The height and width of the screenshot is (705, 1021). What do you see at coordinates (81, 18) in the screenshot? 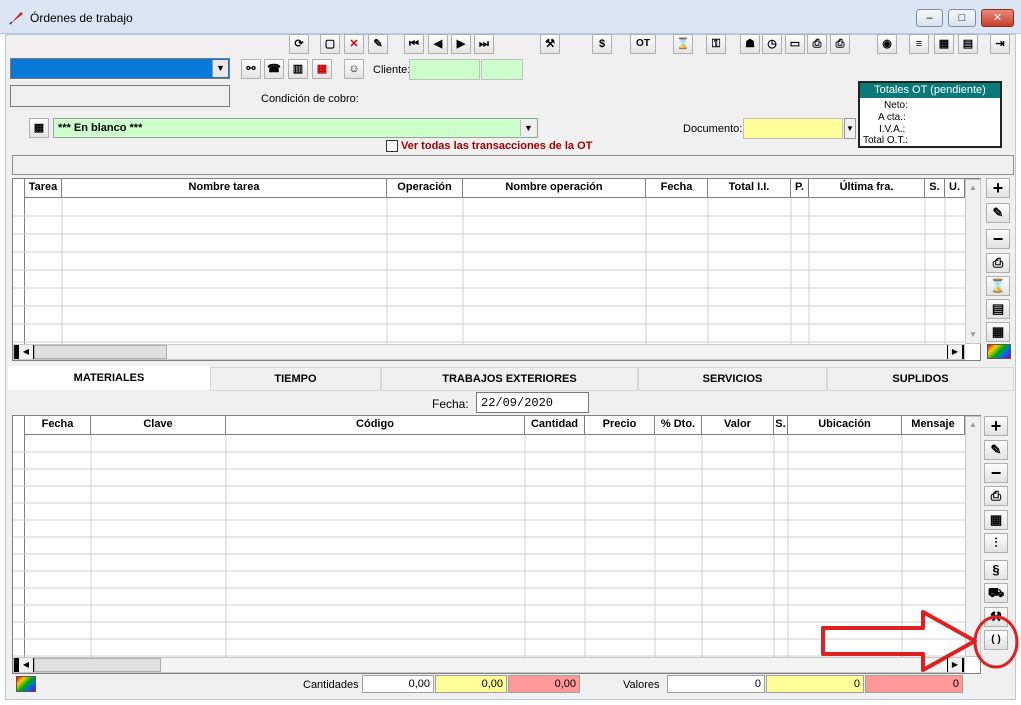
I see `window-title: Órdenes de trabajo` at bounding box center [81, 18].